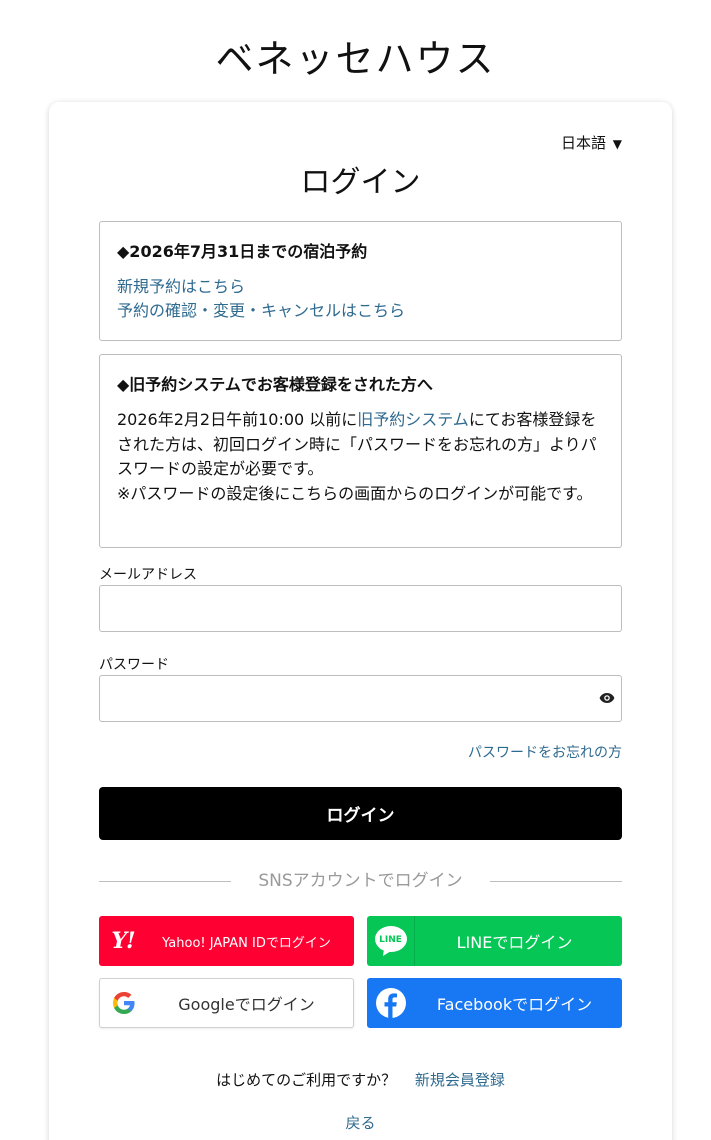 The height and width of the screenshot is (1140, 711). I want to click on eye-icon, so click(607, 698).